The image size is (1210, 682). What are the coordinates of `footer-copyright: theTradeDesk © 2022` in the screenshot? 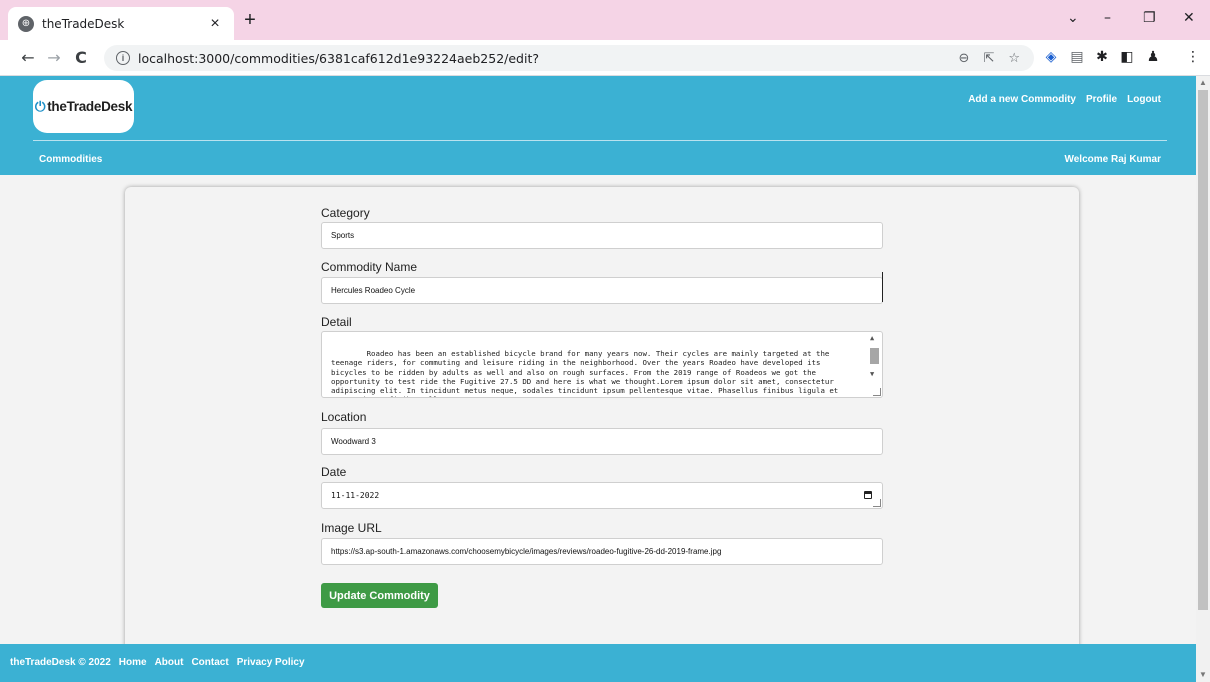 It's located at (60, 662).